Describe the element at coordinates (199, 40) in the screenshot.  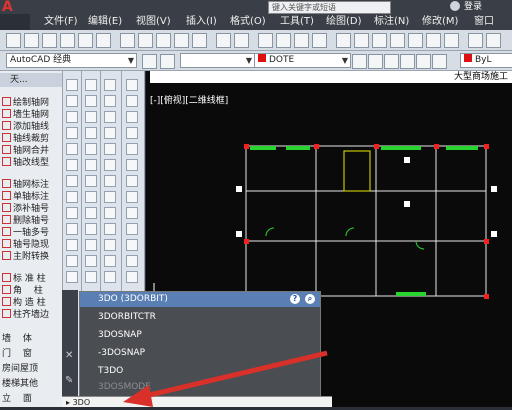
I see `block-editor-icon` at that location.